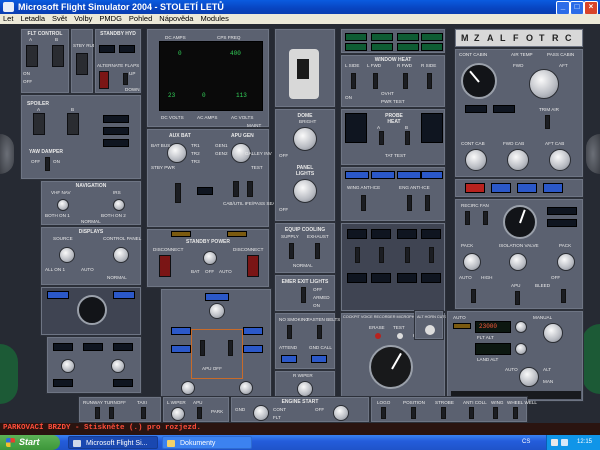  What do you see at coordinates (430, 330) in the screenshot?
I see `alt-horn-cutout-button` at bounding box center [430, 330].